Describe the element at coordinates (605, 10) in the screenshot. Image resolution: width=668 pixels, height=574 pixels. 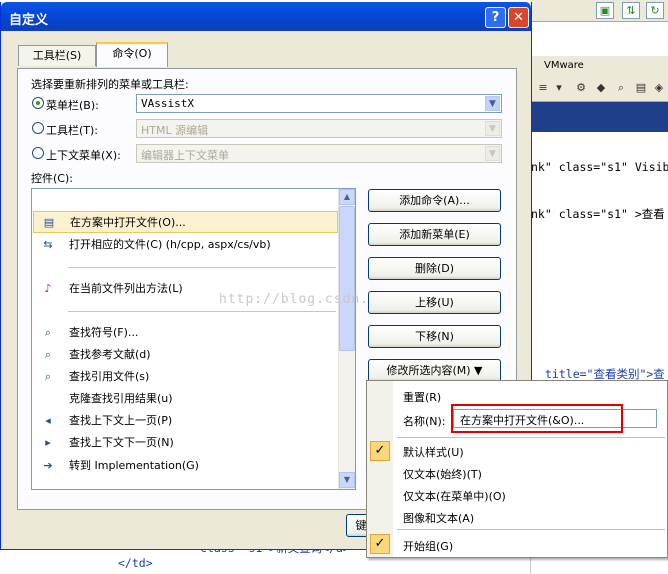
I see `ide-tool-icon: ▣` at that location.